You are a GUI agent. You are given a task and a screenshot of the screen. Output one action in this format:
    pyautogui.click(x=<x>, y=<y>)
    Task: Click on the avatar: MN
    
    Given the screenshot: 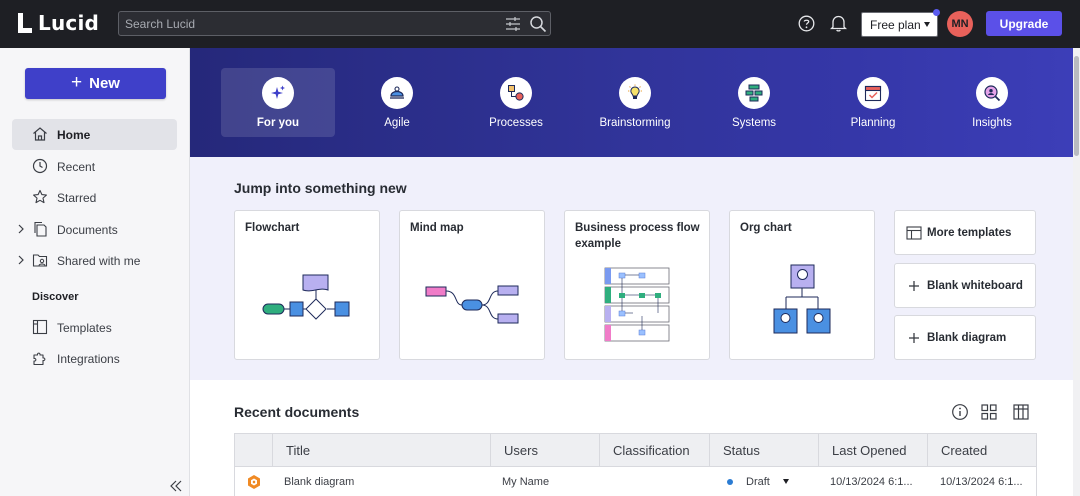 What is the action you would take?
    pyautogui.click(x=960, y=24)
    